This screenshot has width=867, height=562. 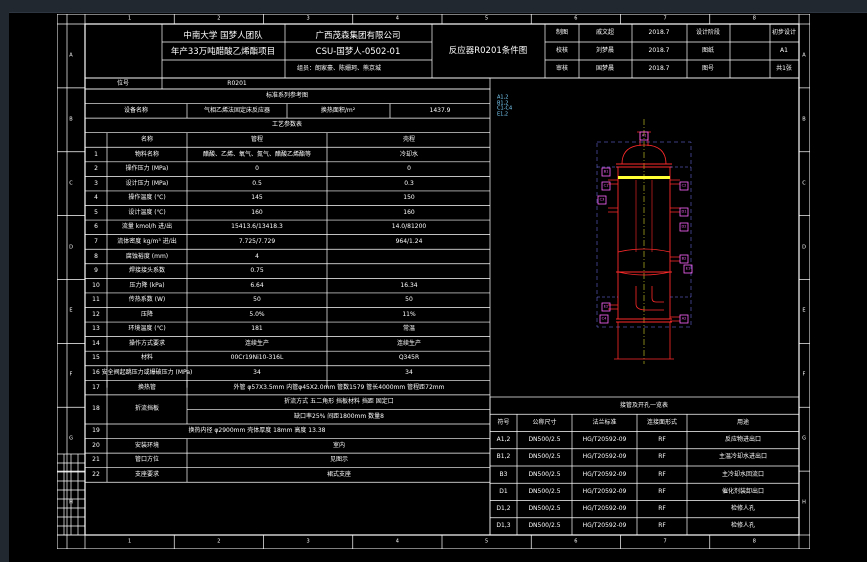 What do you see at coordinates (147, 445) in the screenshot?
I see `row-name: 安装环境` at bounding box center [147, 445].